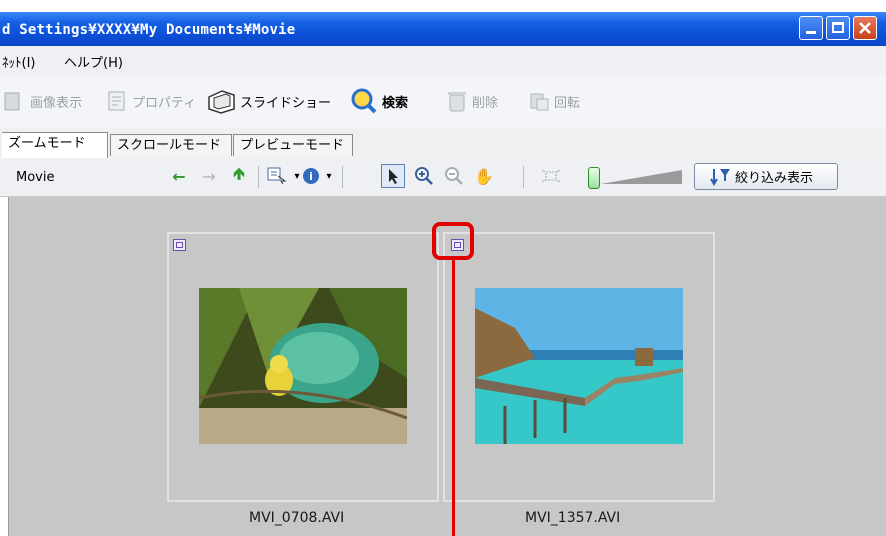  I want to click on back-arrow-icon: ←, so click(179, 176).